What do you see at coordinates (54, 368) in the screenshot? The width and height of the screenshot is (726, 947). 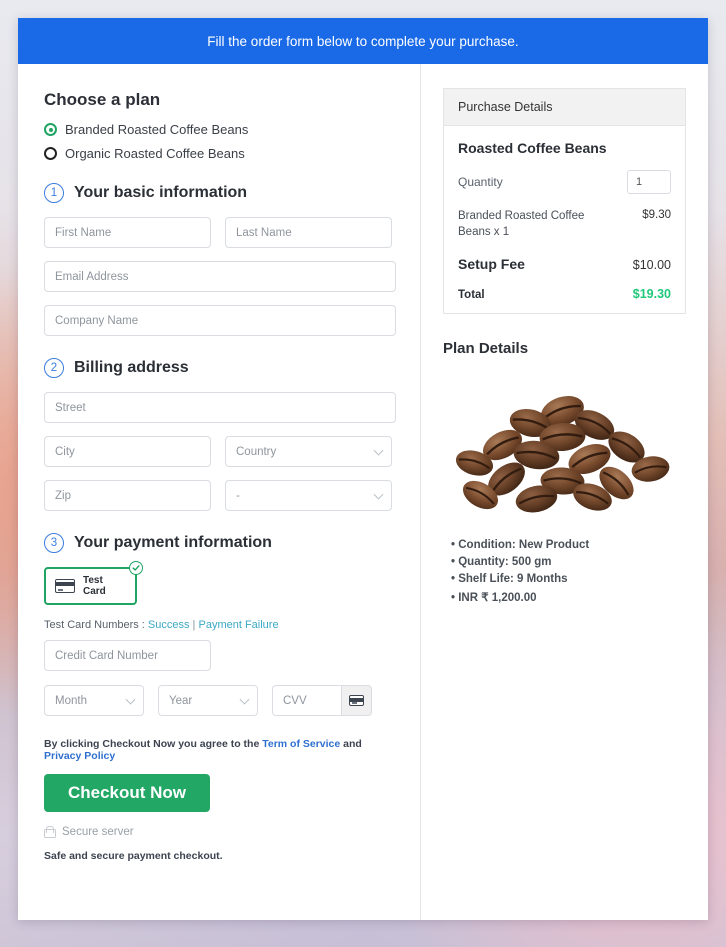 I see `step-2-number: 2` at bounding box center [54, 368].